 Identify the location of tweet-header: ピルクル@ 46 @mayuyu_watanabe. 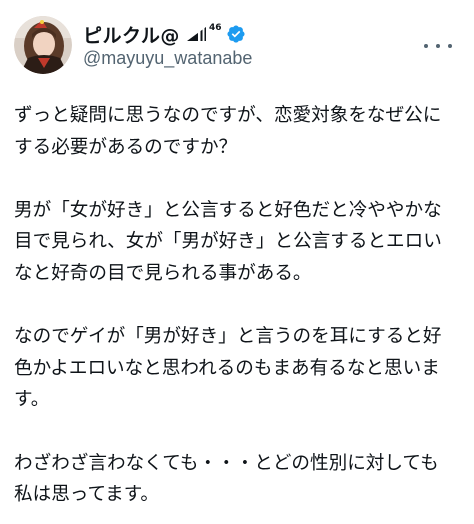
(237, 45).